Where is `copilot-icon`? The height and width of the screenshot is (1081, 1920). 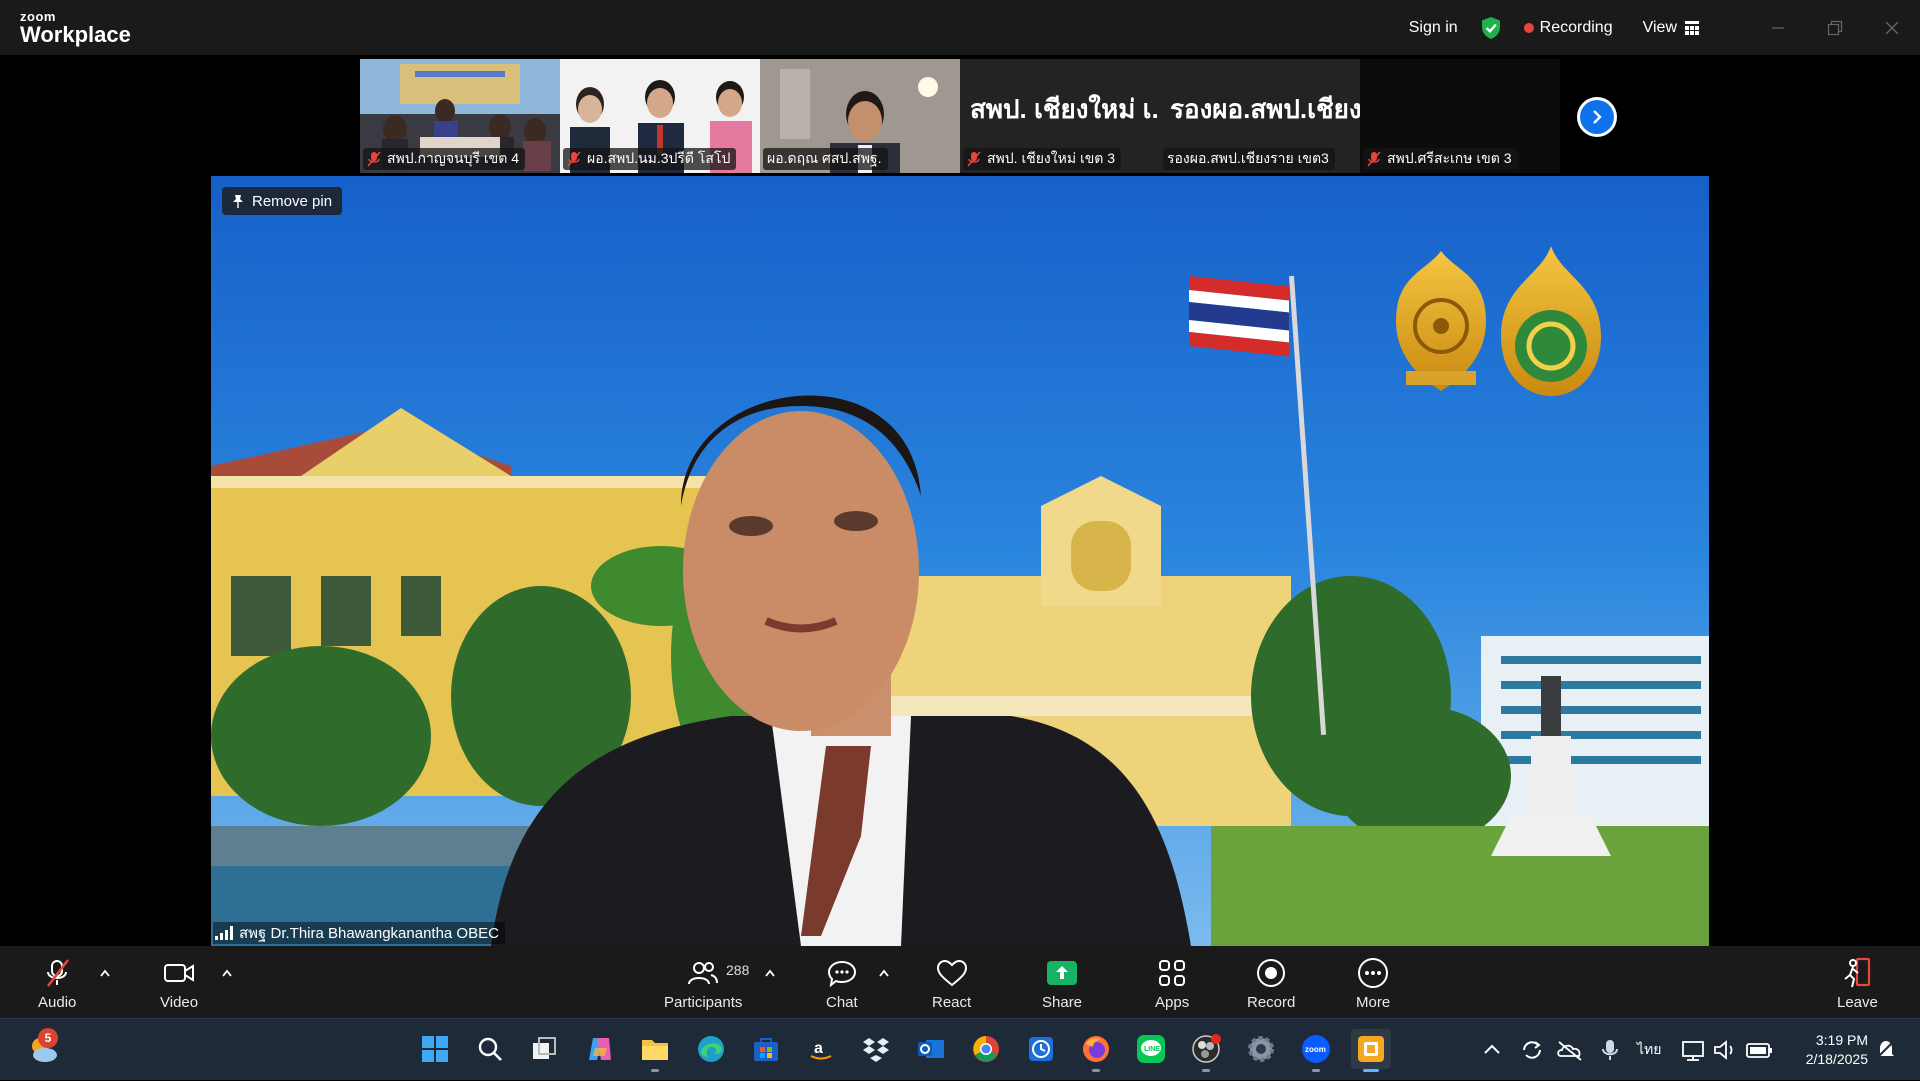
copilot-icon is located at coordinates (600, 1049).